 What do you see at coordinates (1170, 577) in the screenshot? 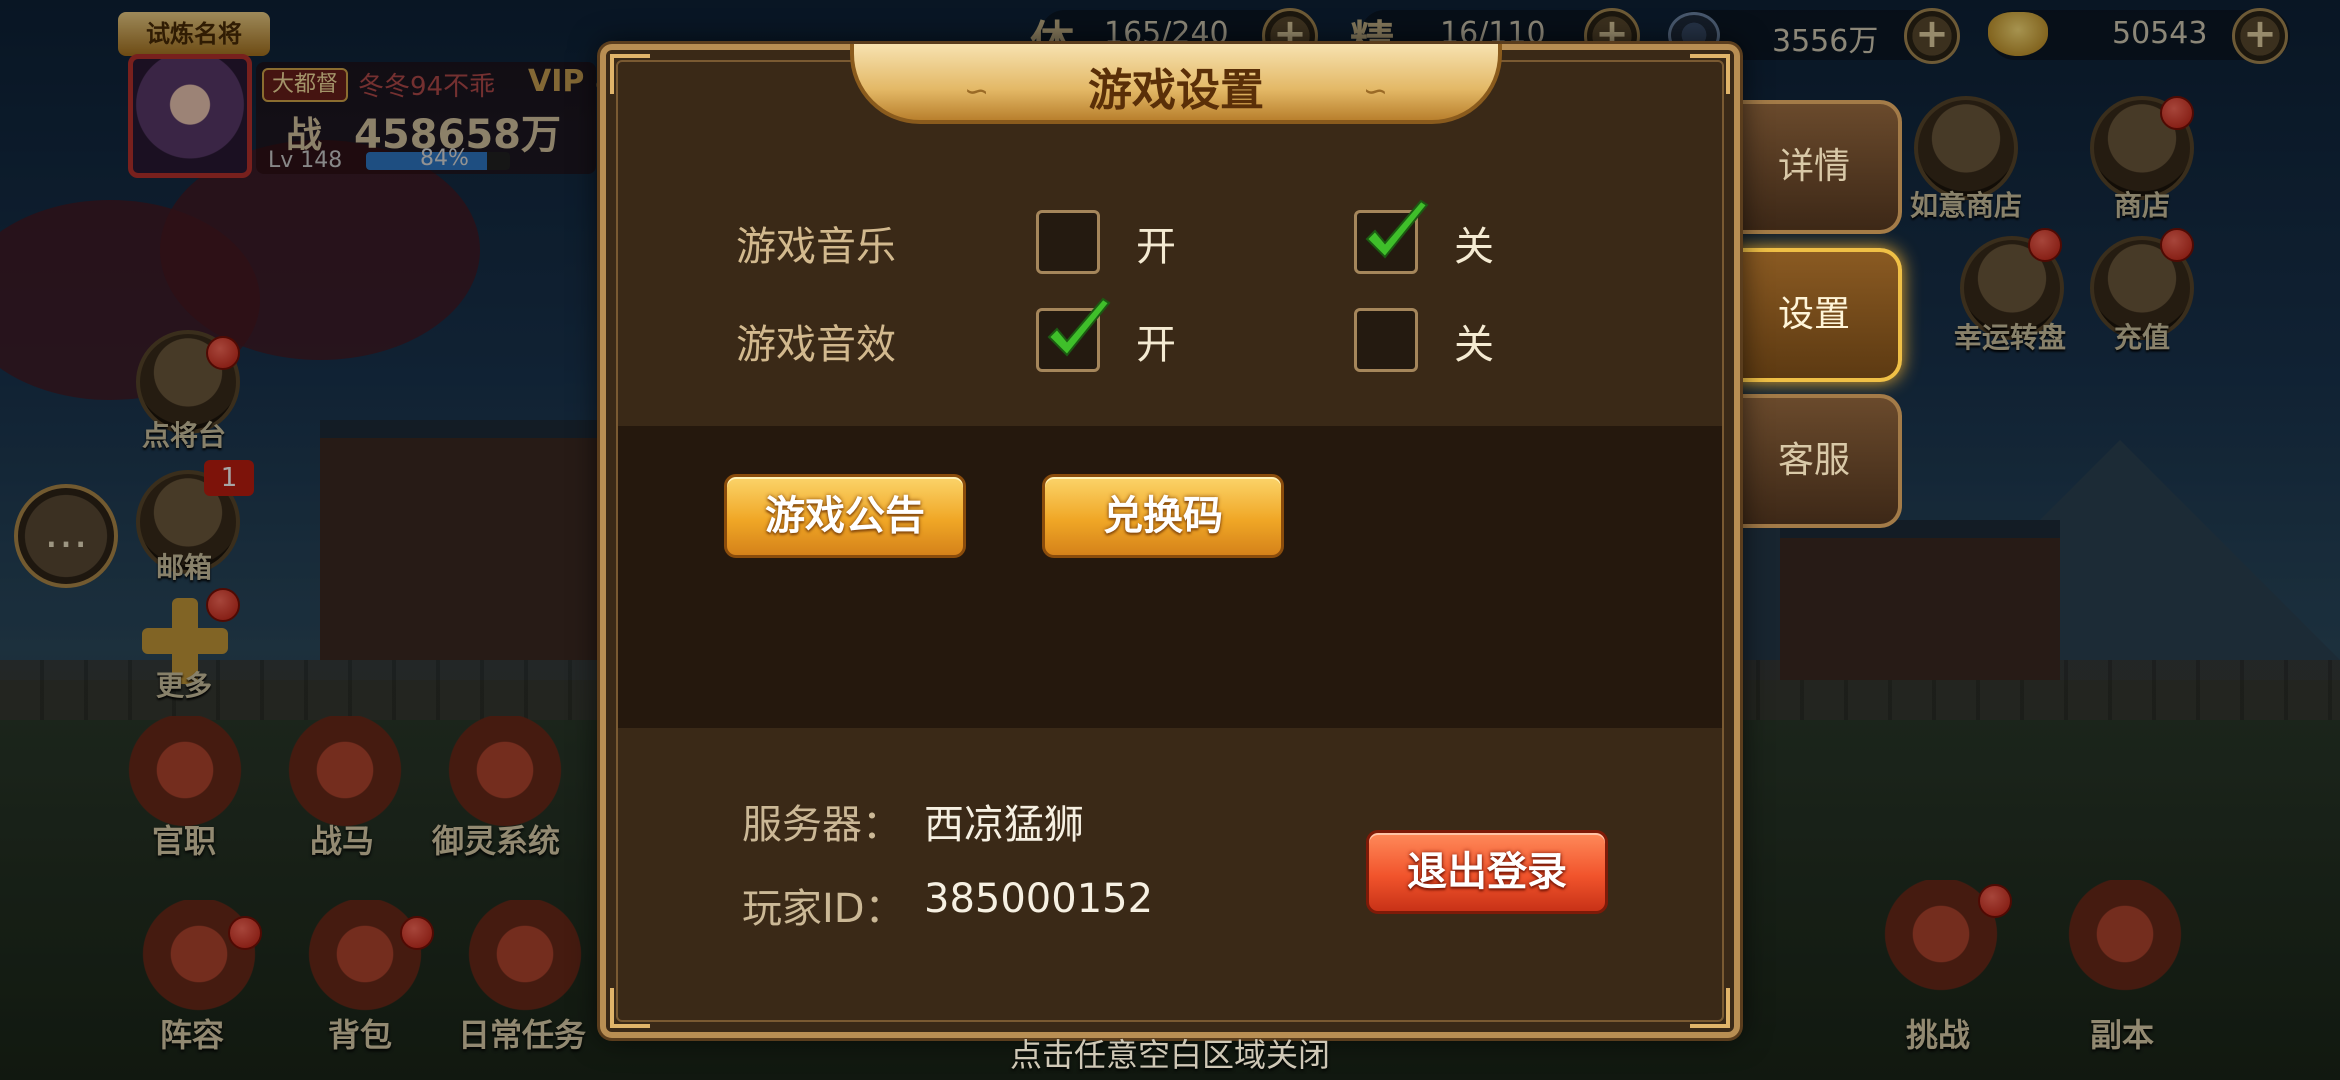
I see `action-band` at bounding box center [1170, 577].